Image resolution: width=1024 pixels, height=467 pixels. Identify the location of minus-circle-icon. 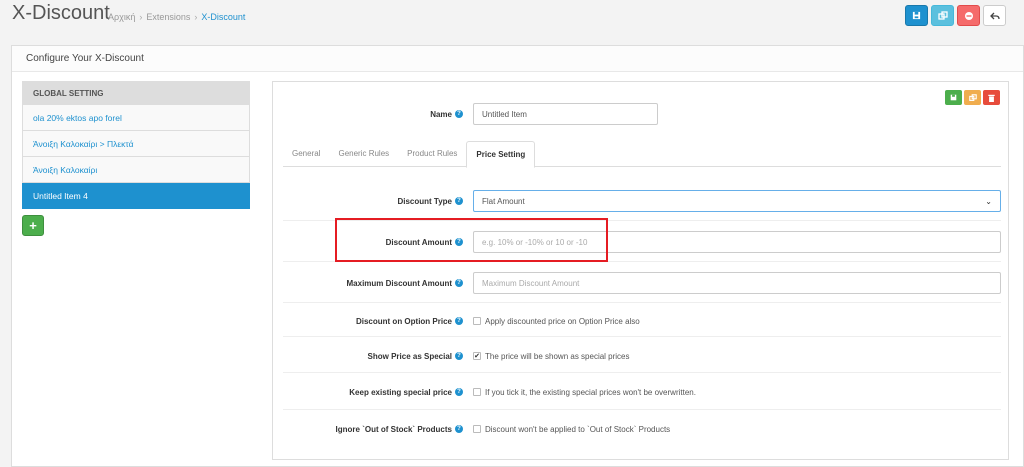
(968, 15).